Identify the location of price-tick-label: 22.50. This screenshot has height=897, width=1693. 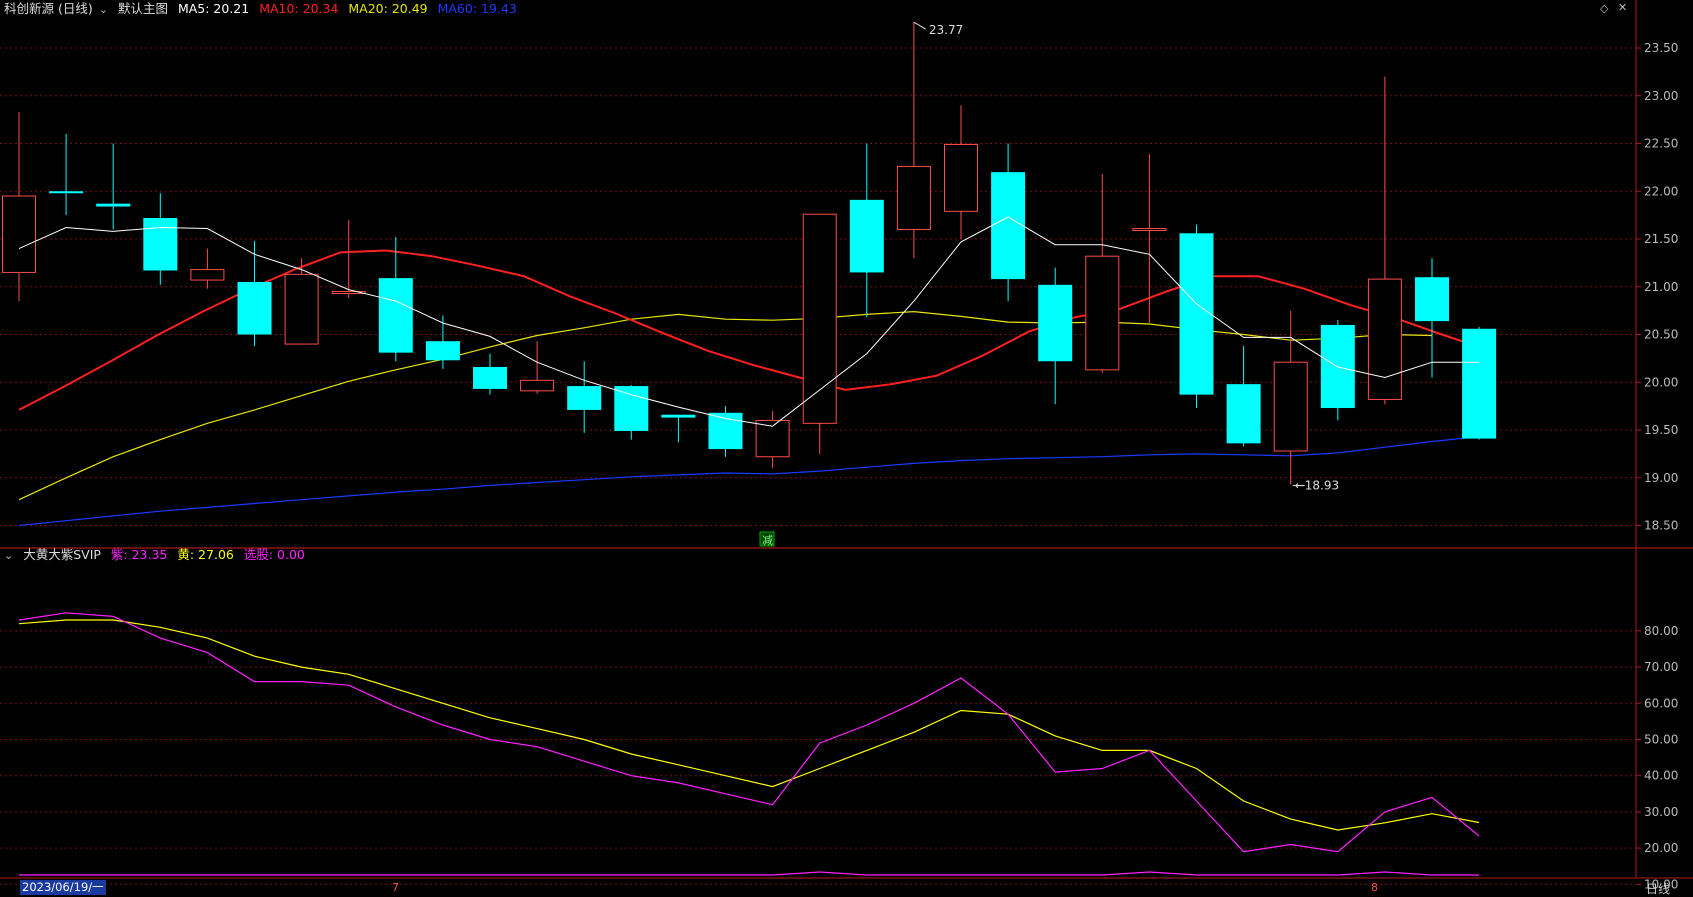
(1661, 144).